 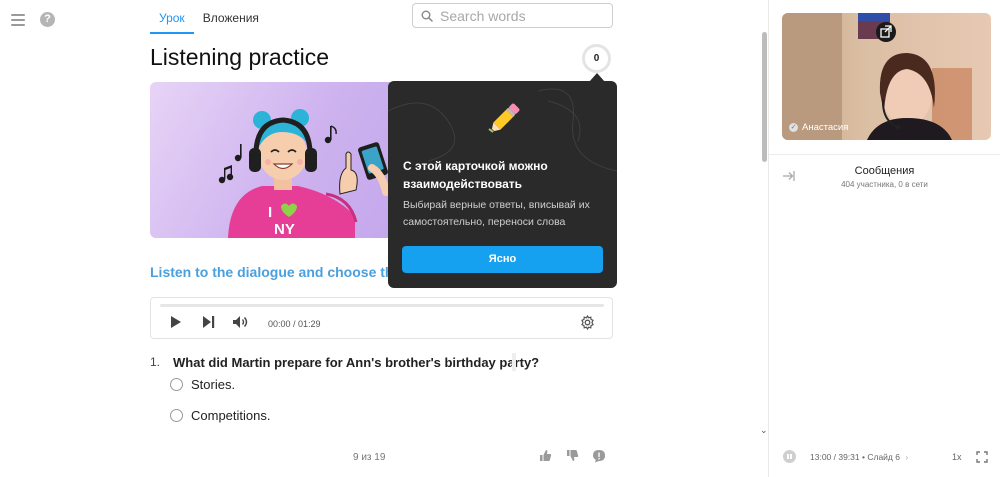 What do you see at coordinates (18, 20) in the screenshot?
I see `hamburger-icon` at bounding box center [18, 20].